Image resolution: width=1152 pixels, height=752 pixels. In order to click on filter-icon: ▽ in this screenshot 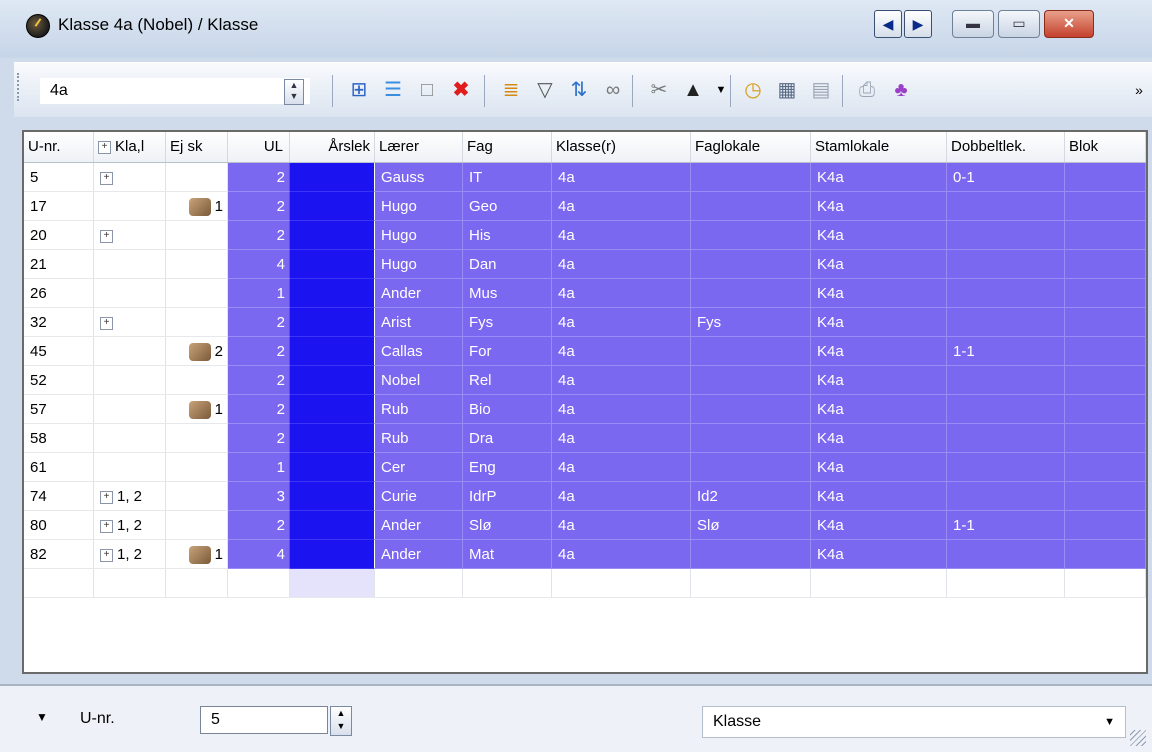, I will do `click(545, 90)`.